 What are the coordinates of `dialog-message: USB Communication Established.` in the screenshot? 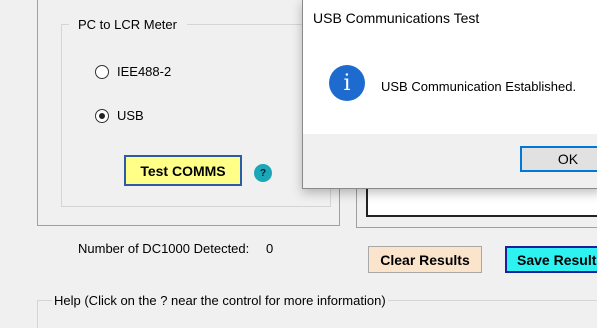 It's located at (479, 86).